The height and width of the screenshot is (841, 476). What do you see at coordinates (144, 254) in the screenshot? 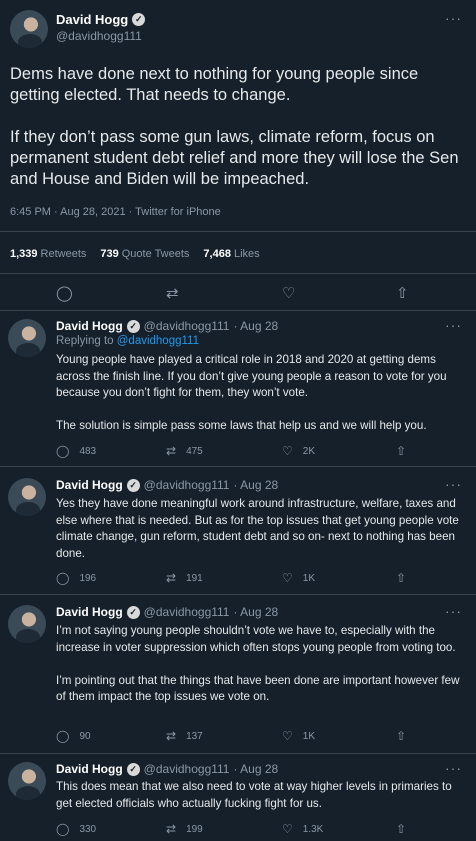
I see `quotes-stat: 739 Quote Tweets` at bounding box center [144, 254].